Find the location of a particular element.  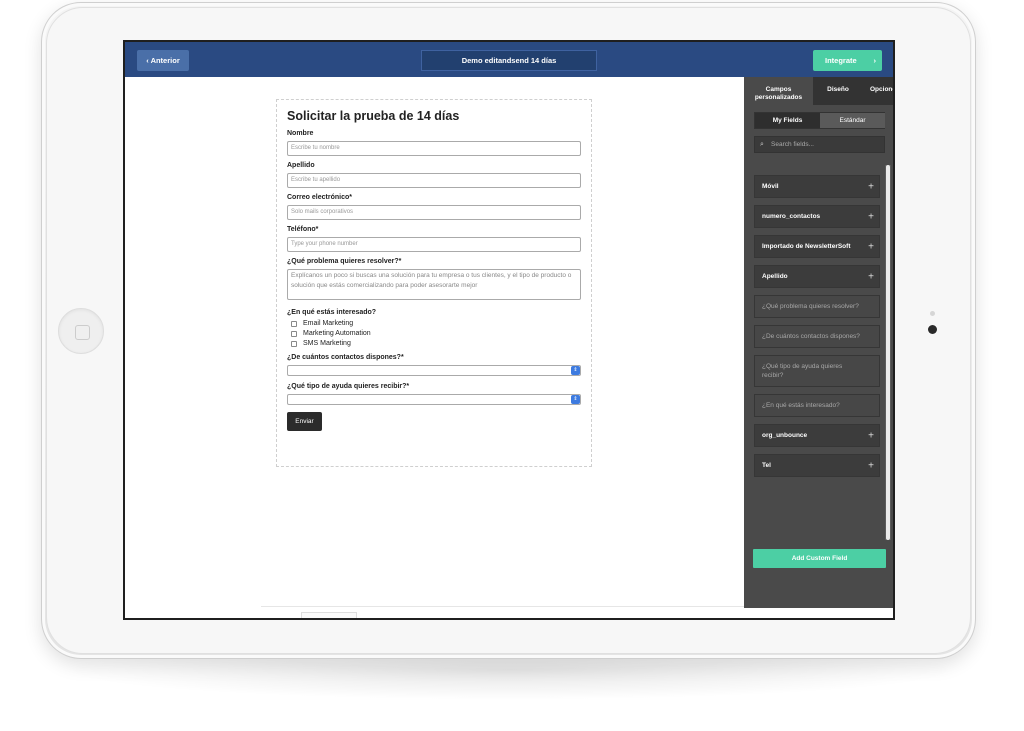

option-sms-marketing: SMS Marketing is located at coordinates (436, 343).